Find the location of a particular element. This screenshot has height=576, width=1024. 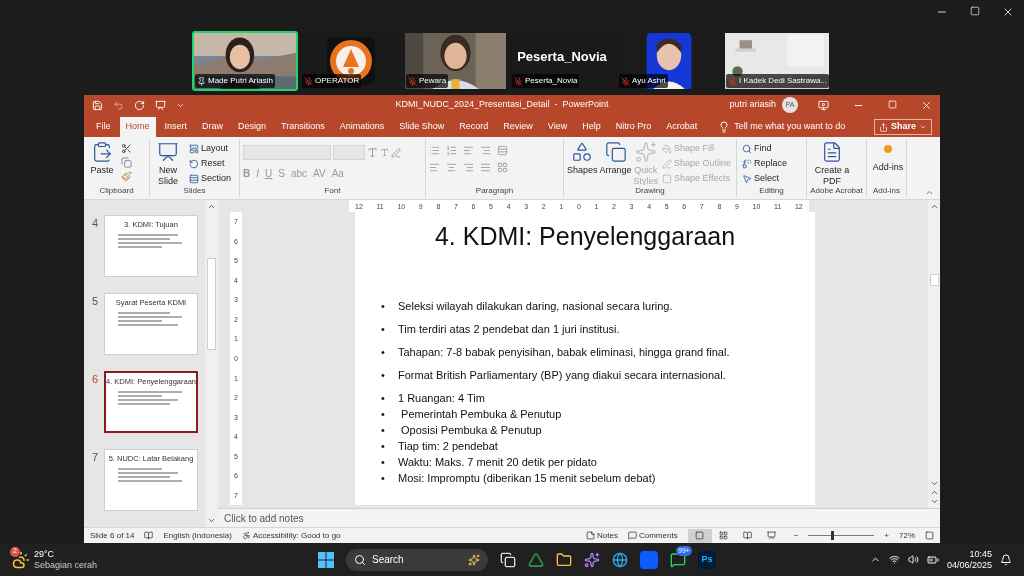

ribbon-button: Reset is located at coordinates (210, 163).